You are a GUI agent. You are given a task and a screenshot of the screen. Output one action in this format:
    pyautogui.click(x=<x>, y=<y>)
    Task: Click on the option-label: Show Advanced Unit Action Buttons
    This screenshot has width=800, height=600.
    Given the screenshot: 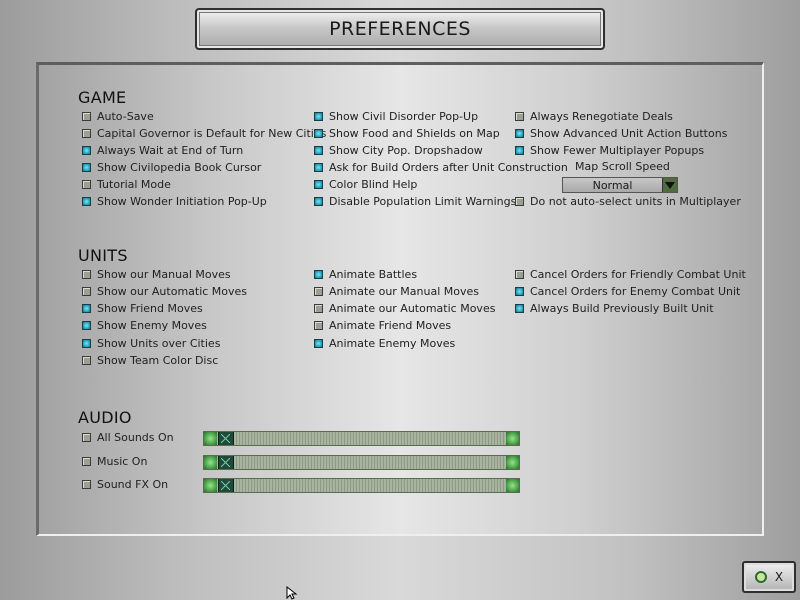 What is the action you would take?
    pyautogui.click(x=629, y=133)
    